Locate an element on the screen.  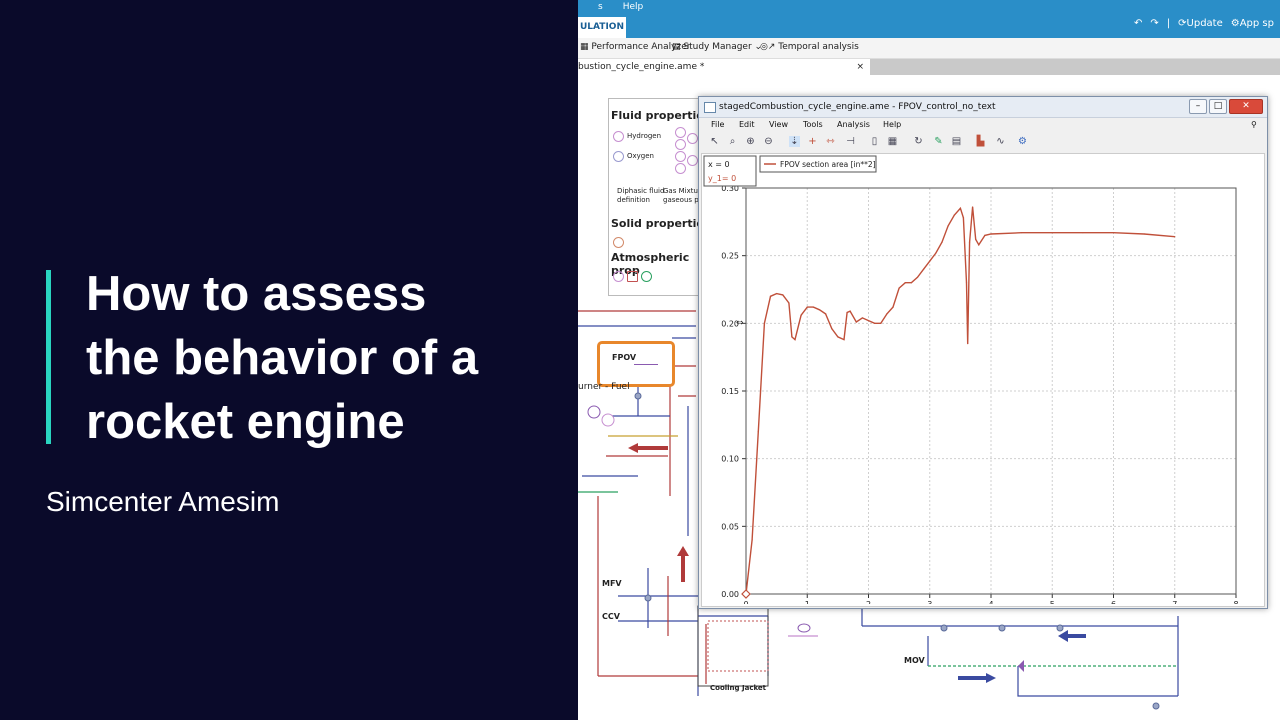
step-icon: ⊣ is located at coordinates (850, 141).